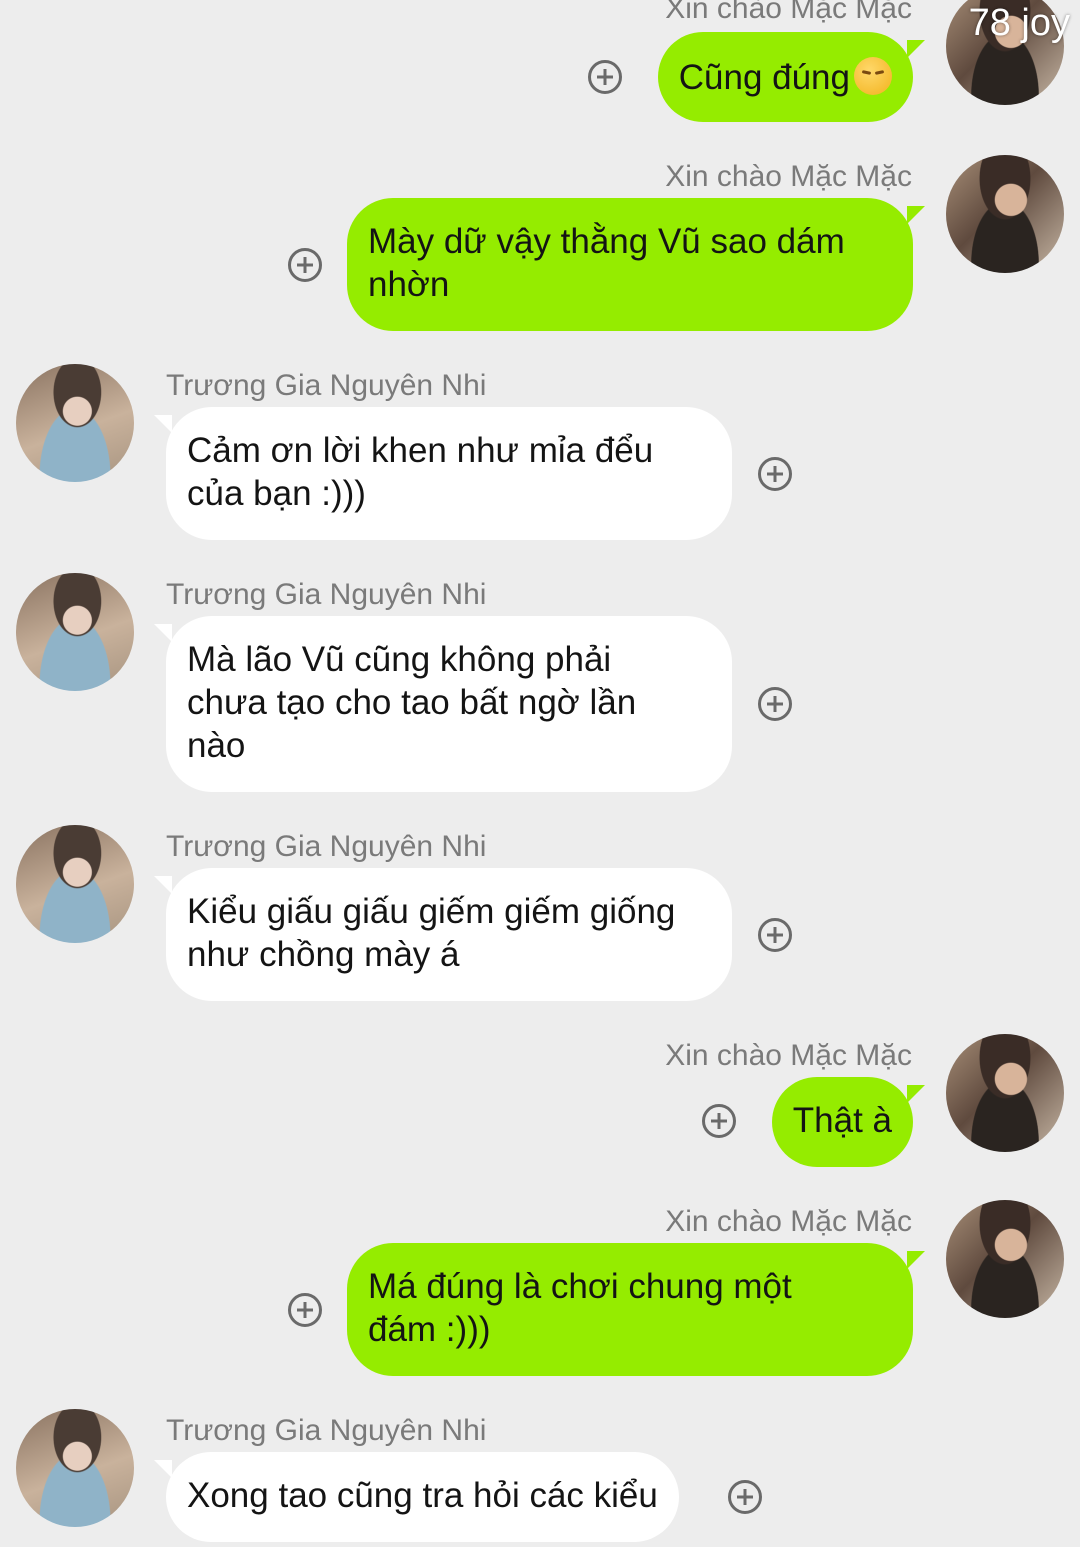  Describe the element at coordinates (764, 77) in the screenshot. I see `message-text: Cũng đúng` at that location.